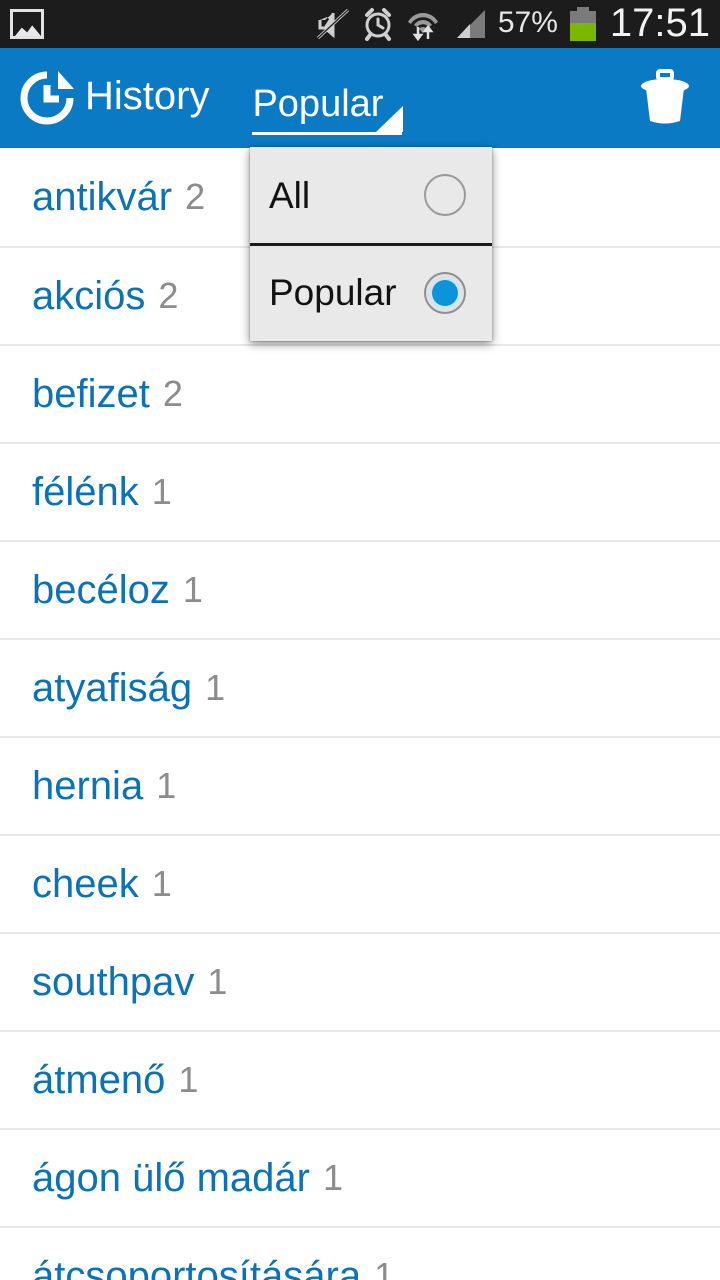 The image size is (720, 1280). What do you see at coordinates (360, 1253) in the screenshot?
I see `list-item: átcsoportosítására 1` at bounding box center [360, 1253].